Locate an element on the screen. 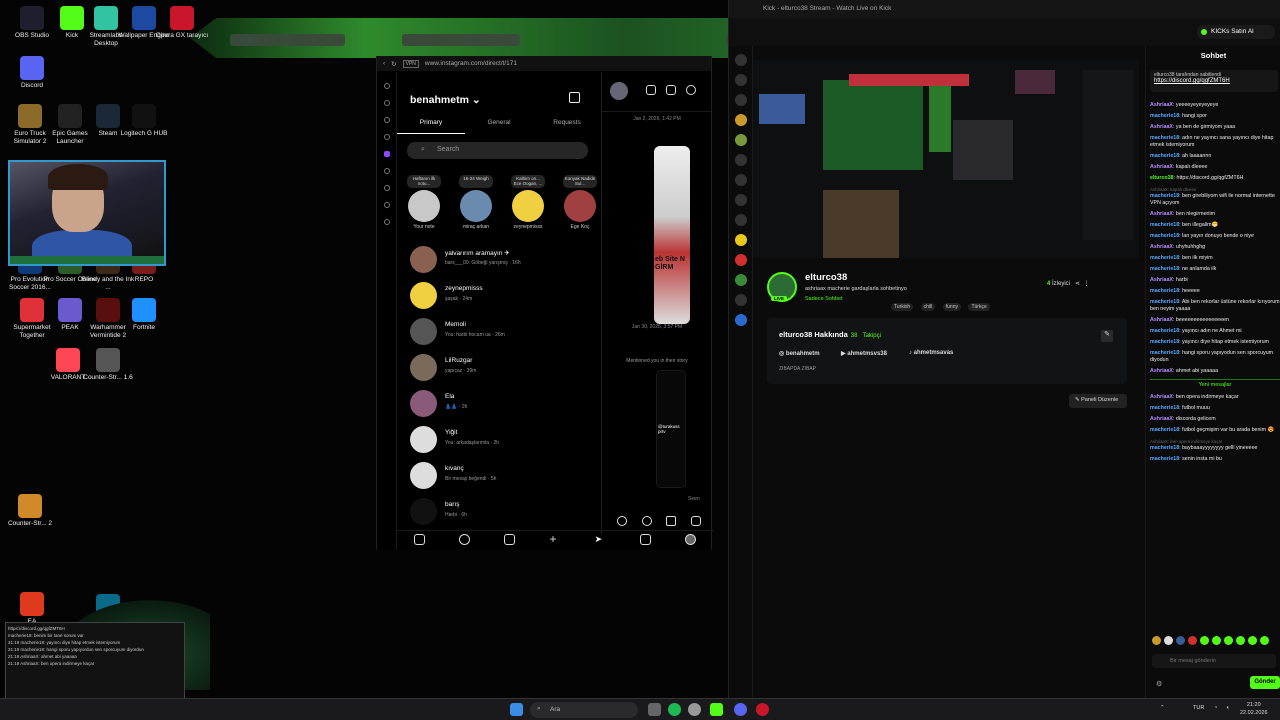 Image resolution: width=1280 pixels, height=720 pixels. tab-requests: Requests is located at coordinates (567, 125).